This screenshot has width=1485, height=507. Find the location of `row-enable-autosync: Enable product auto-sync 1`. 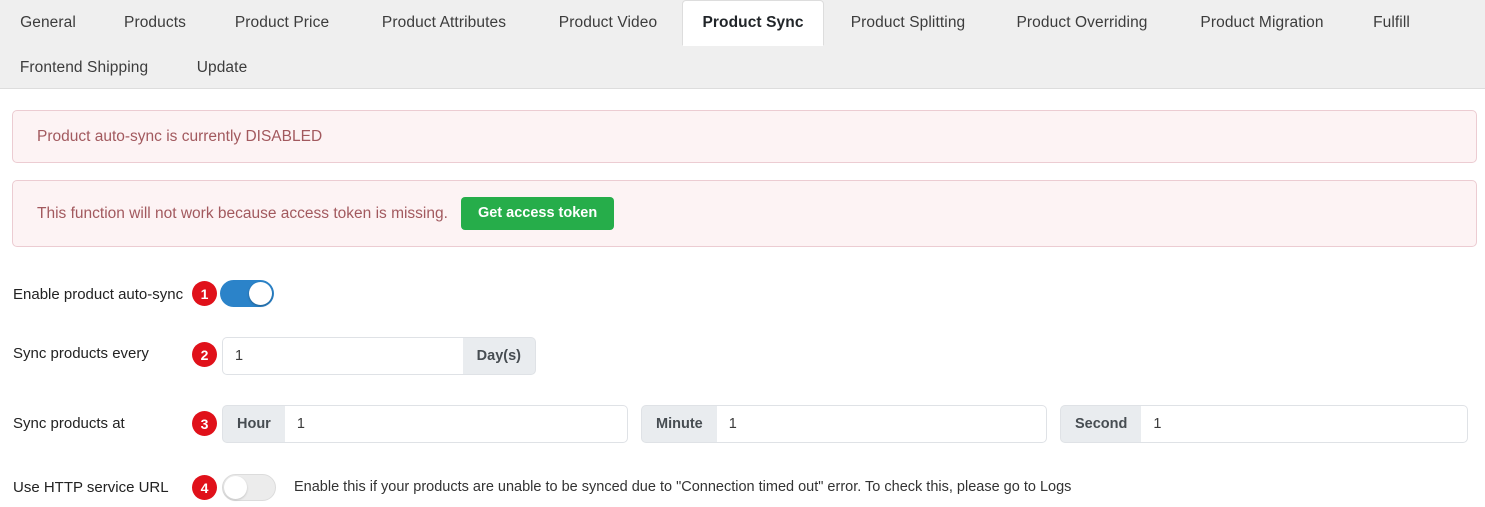

row-enable-autosync: Enable product auto-sync 1 is located at coordinates (742, 300).